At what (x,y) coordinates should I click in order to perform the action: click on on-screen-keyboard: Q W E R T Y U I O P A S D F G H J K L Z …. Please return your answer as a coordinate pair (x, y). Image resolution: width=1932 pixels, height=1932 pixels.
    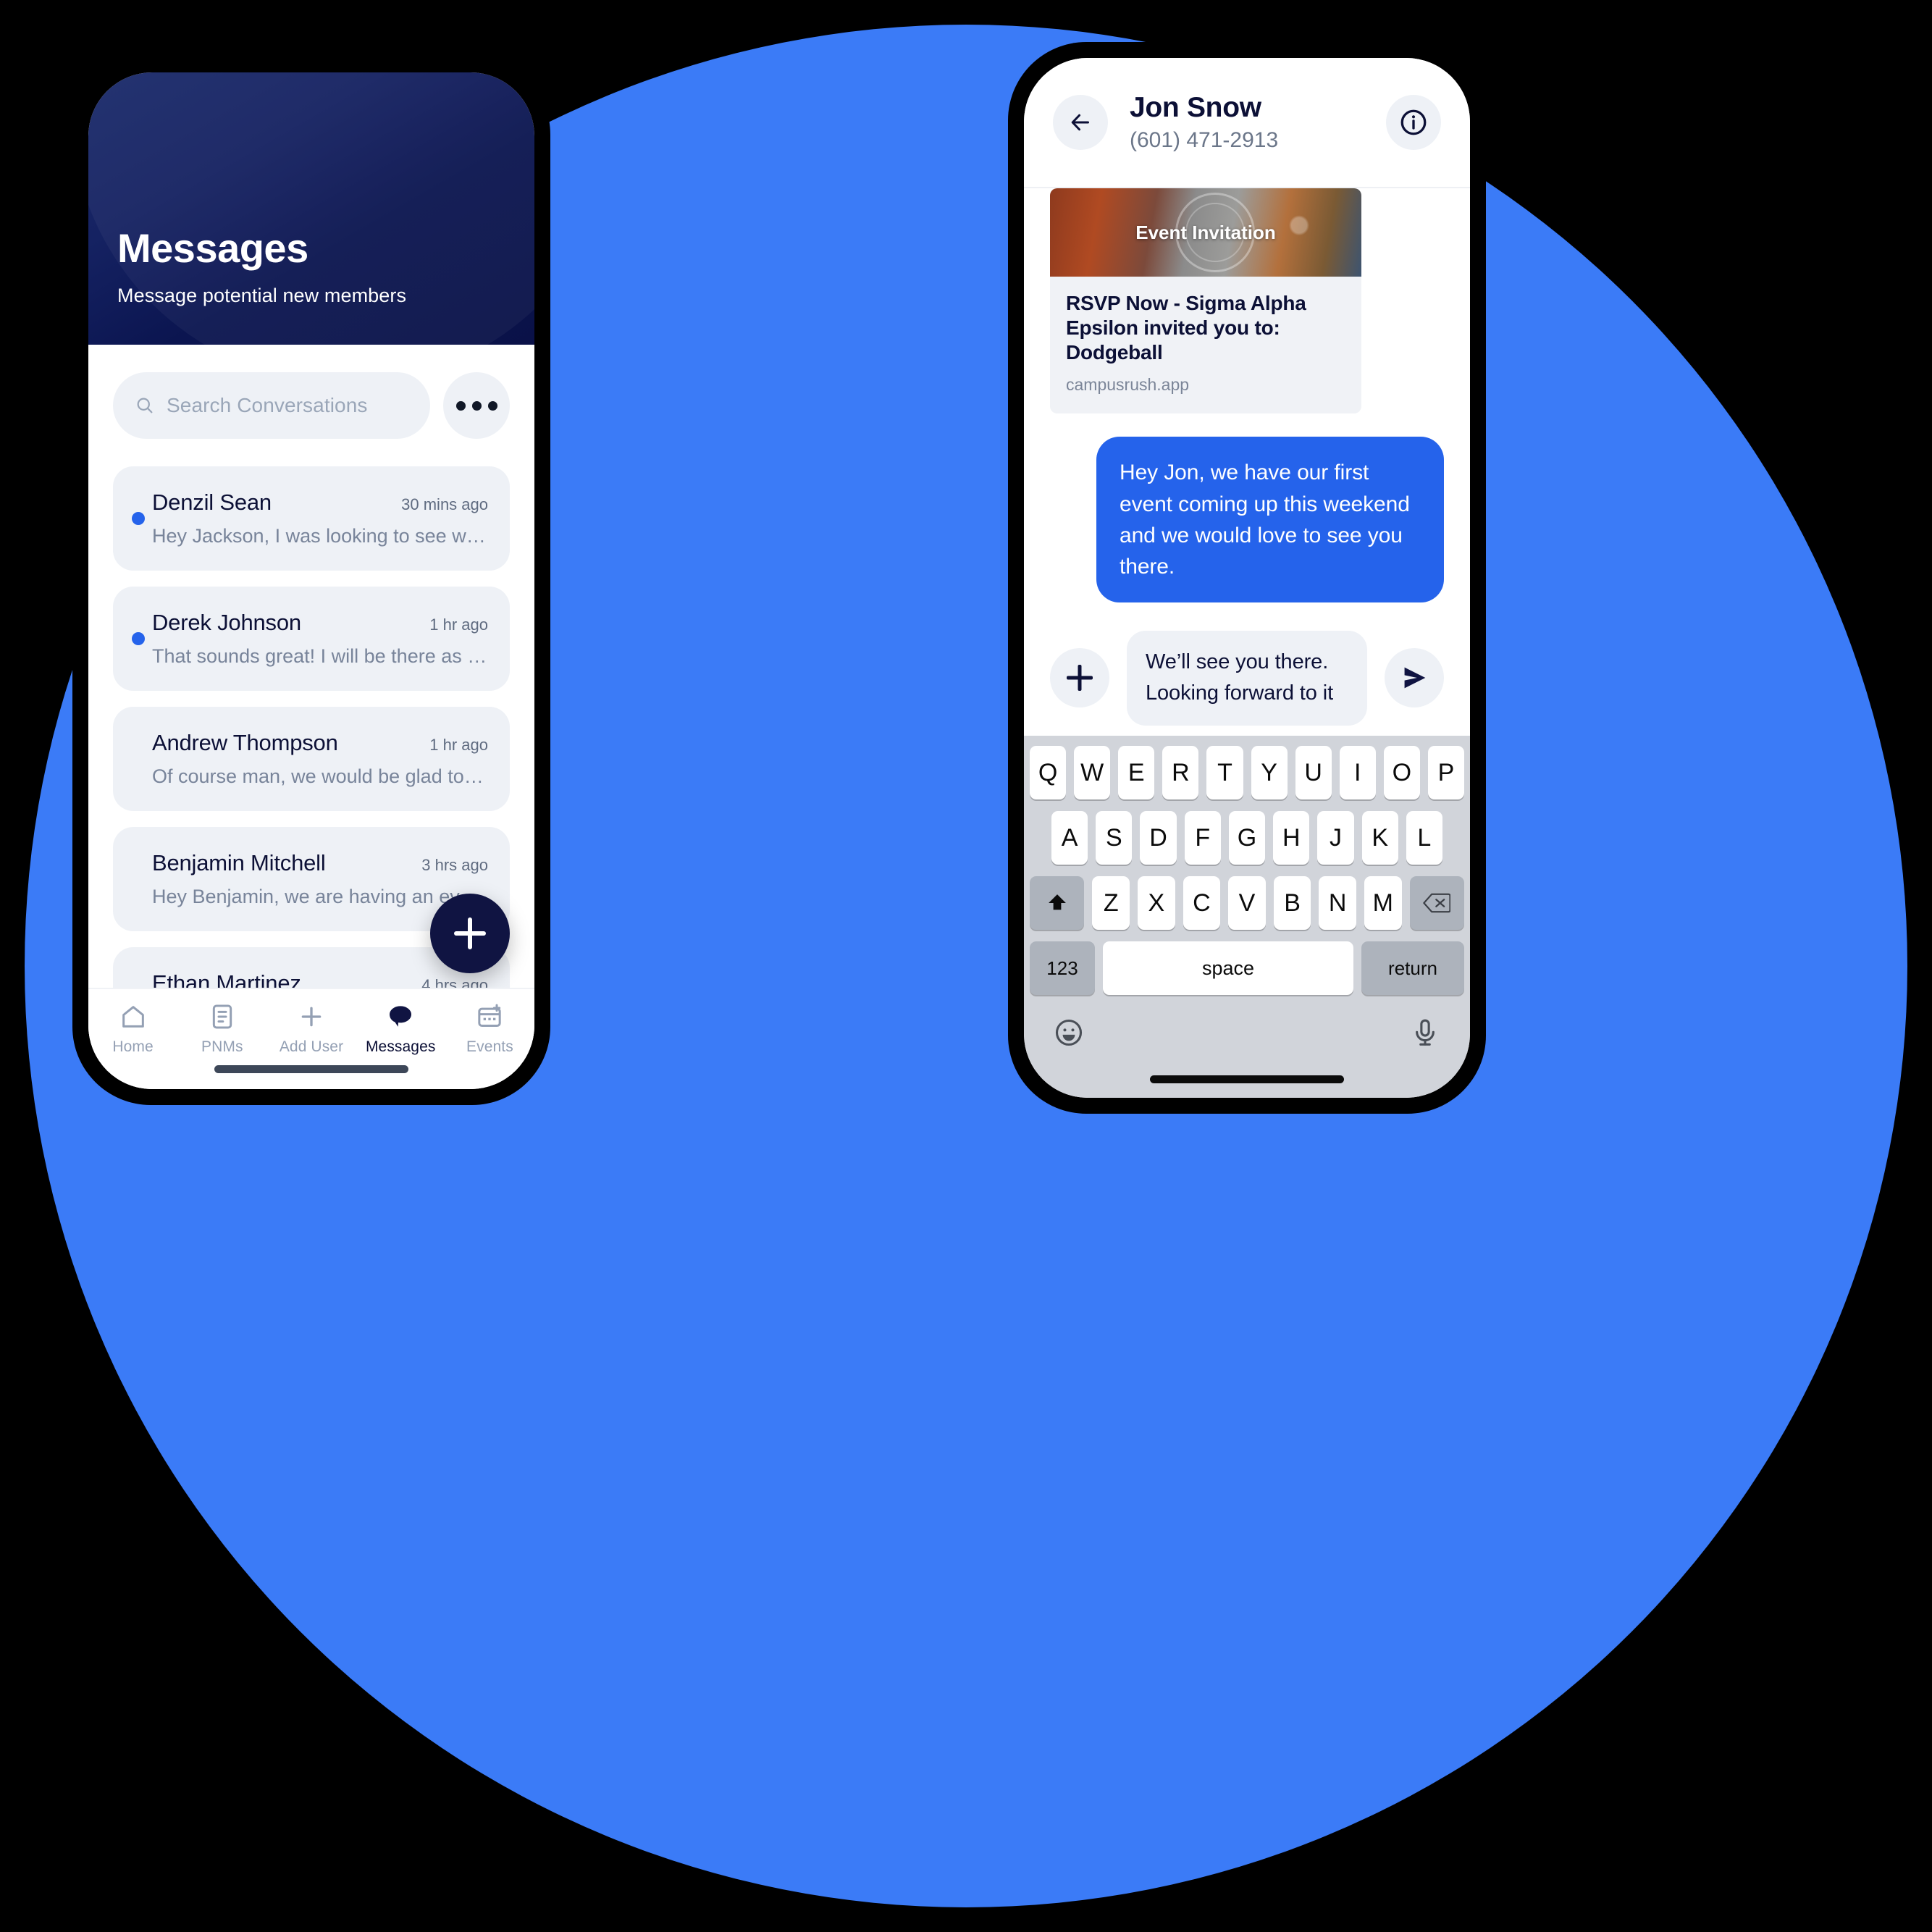
    Looking at the image, I should click on (1247, 917).